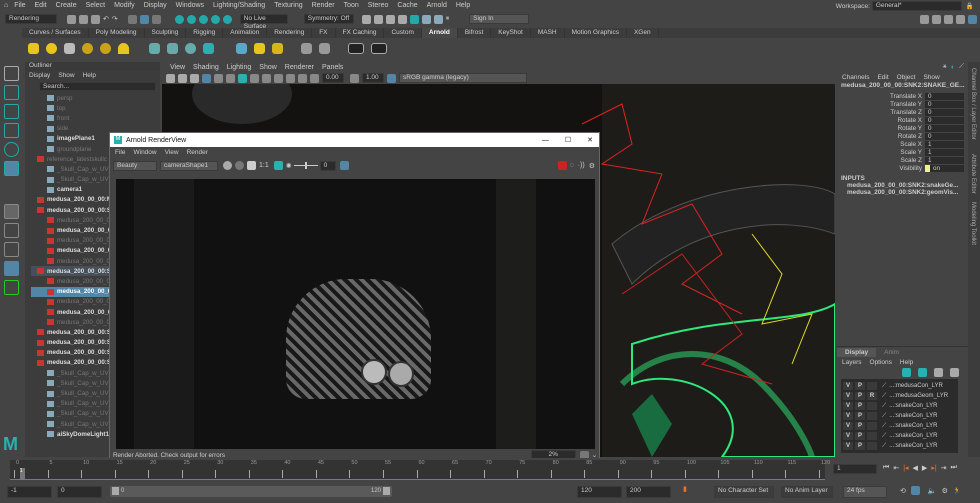  What do you see at coordinates (881, 96) in the screenshot?
I see `channel-name: Translate X` at bounding box center [881, 96].